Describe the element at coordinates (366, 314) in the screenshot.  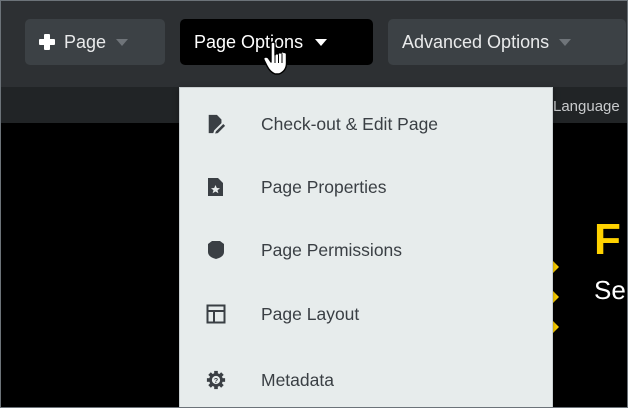
I see `menu-item-page-layout: Page Layout` at that location.